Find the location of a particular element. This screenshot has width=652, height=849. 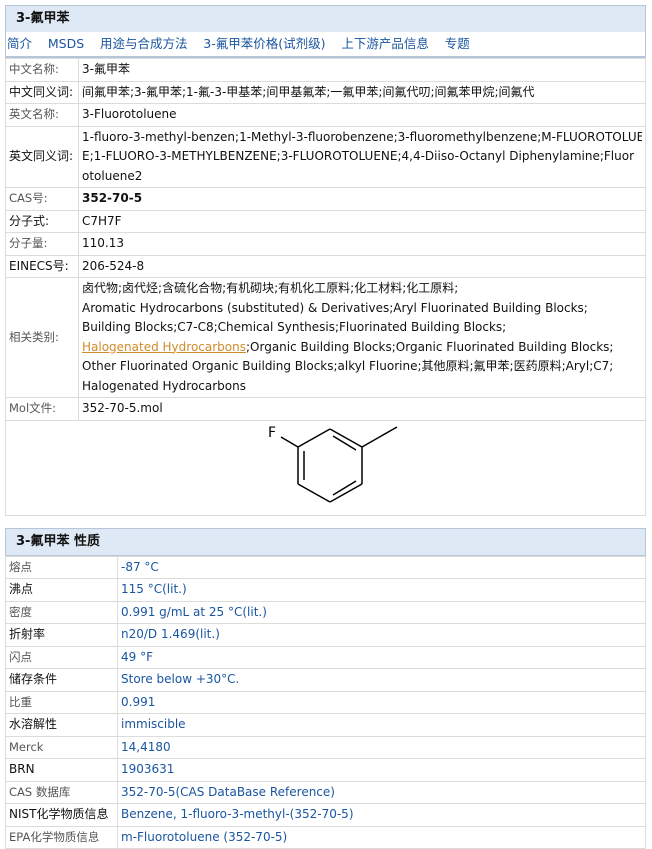

category-line: Halogenated Hydrocarbons is located at coordinates (362, 387).